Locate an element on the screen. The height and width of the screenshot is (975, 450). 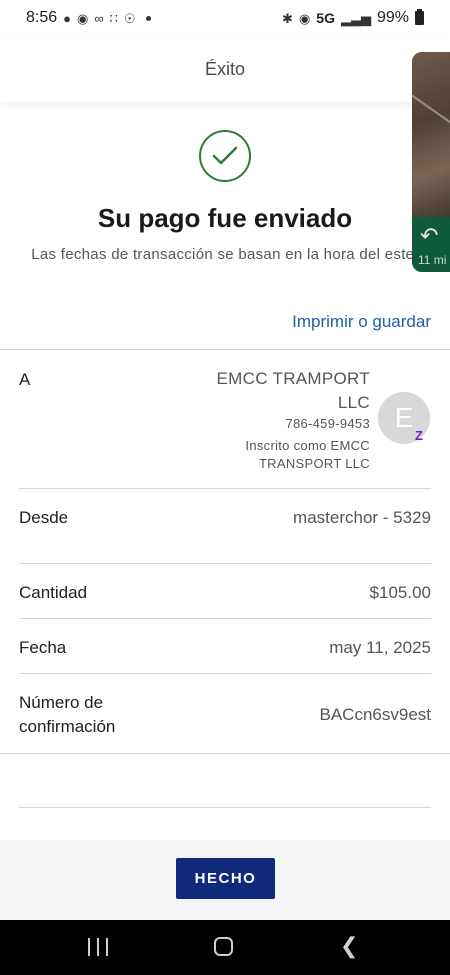
zelle-badge-letter: Z is located at coordinates (419, 435).